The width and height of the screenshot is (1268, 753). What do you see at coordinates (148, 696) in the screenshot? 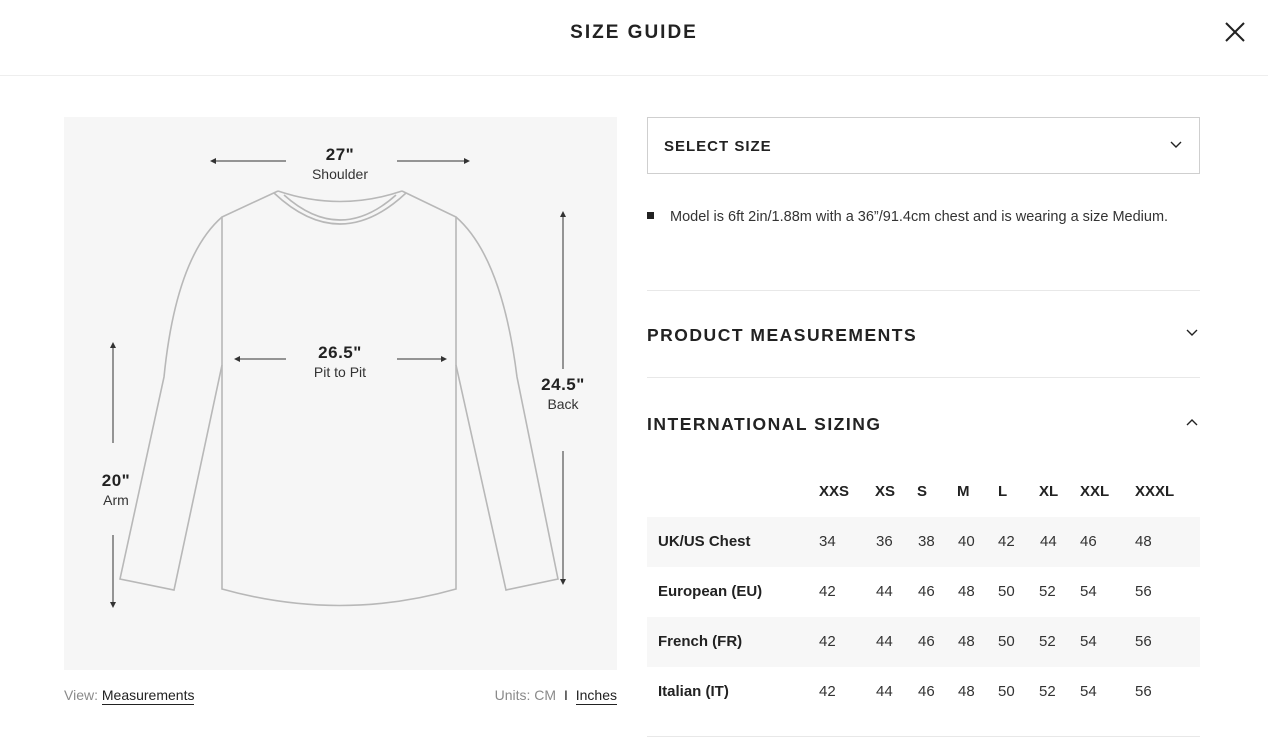
I see `view-measurements-link: Measurements` at bounding box center [148, 696].